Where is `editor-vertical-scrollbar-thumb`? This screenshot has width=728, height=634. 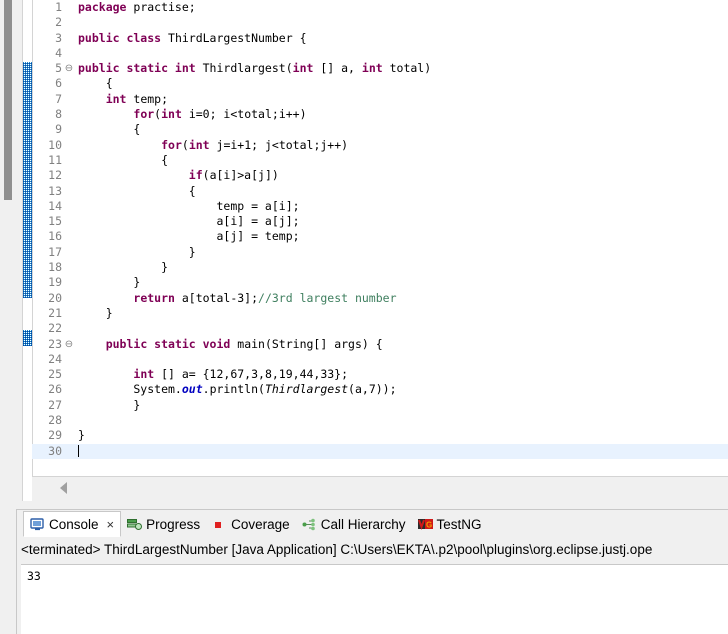
editor-vertical-scrollbar-thumb is located at coordinates (8, 100).